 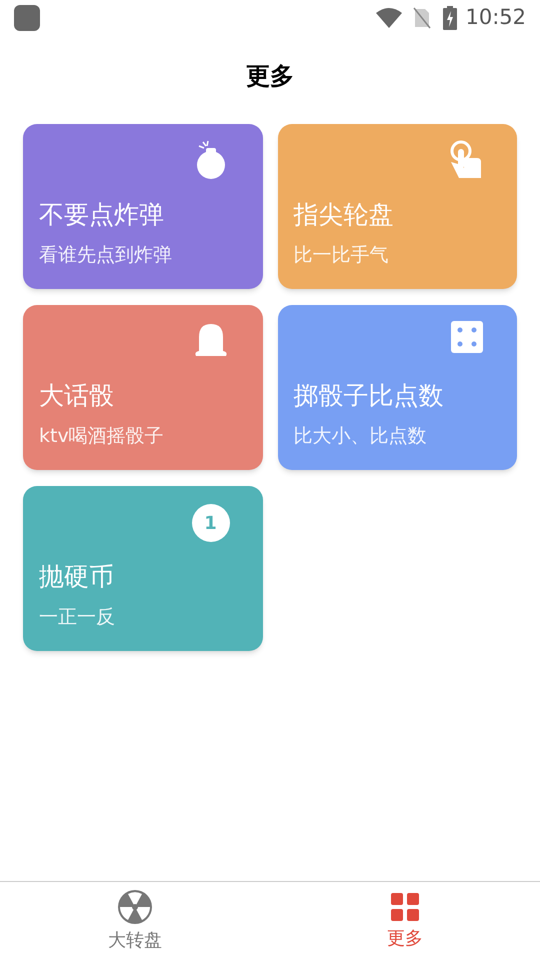 I want to click on nav-tab: 大转盘, so click(x=135, y=921).